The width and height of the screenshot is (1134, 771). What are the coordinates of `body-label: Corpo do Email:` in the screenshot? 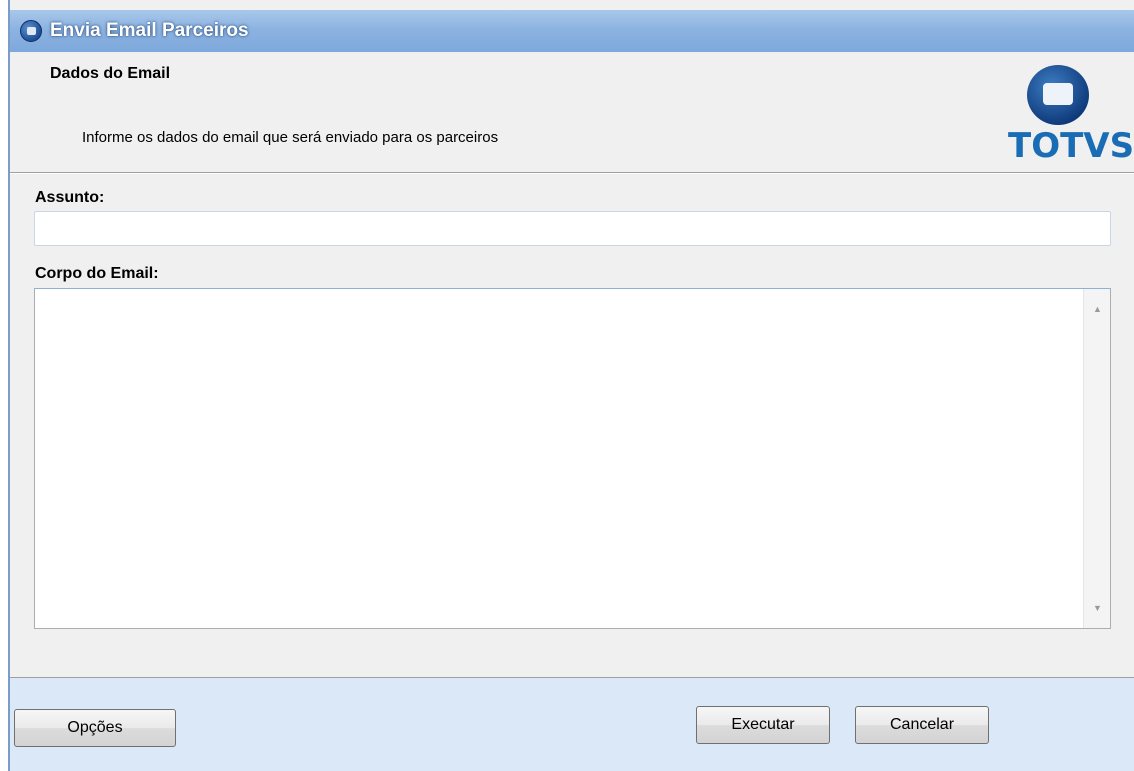 It's located at (97, 273).